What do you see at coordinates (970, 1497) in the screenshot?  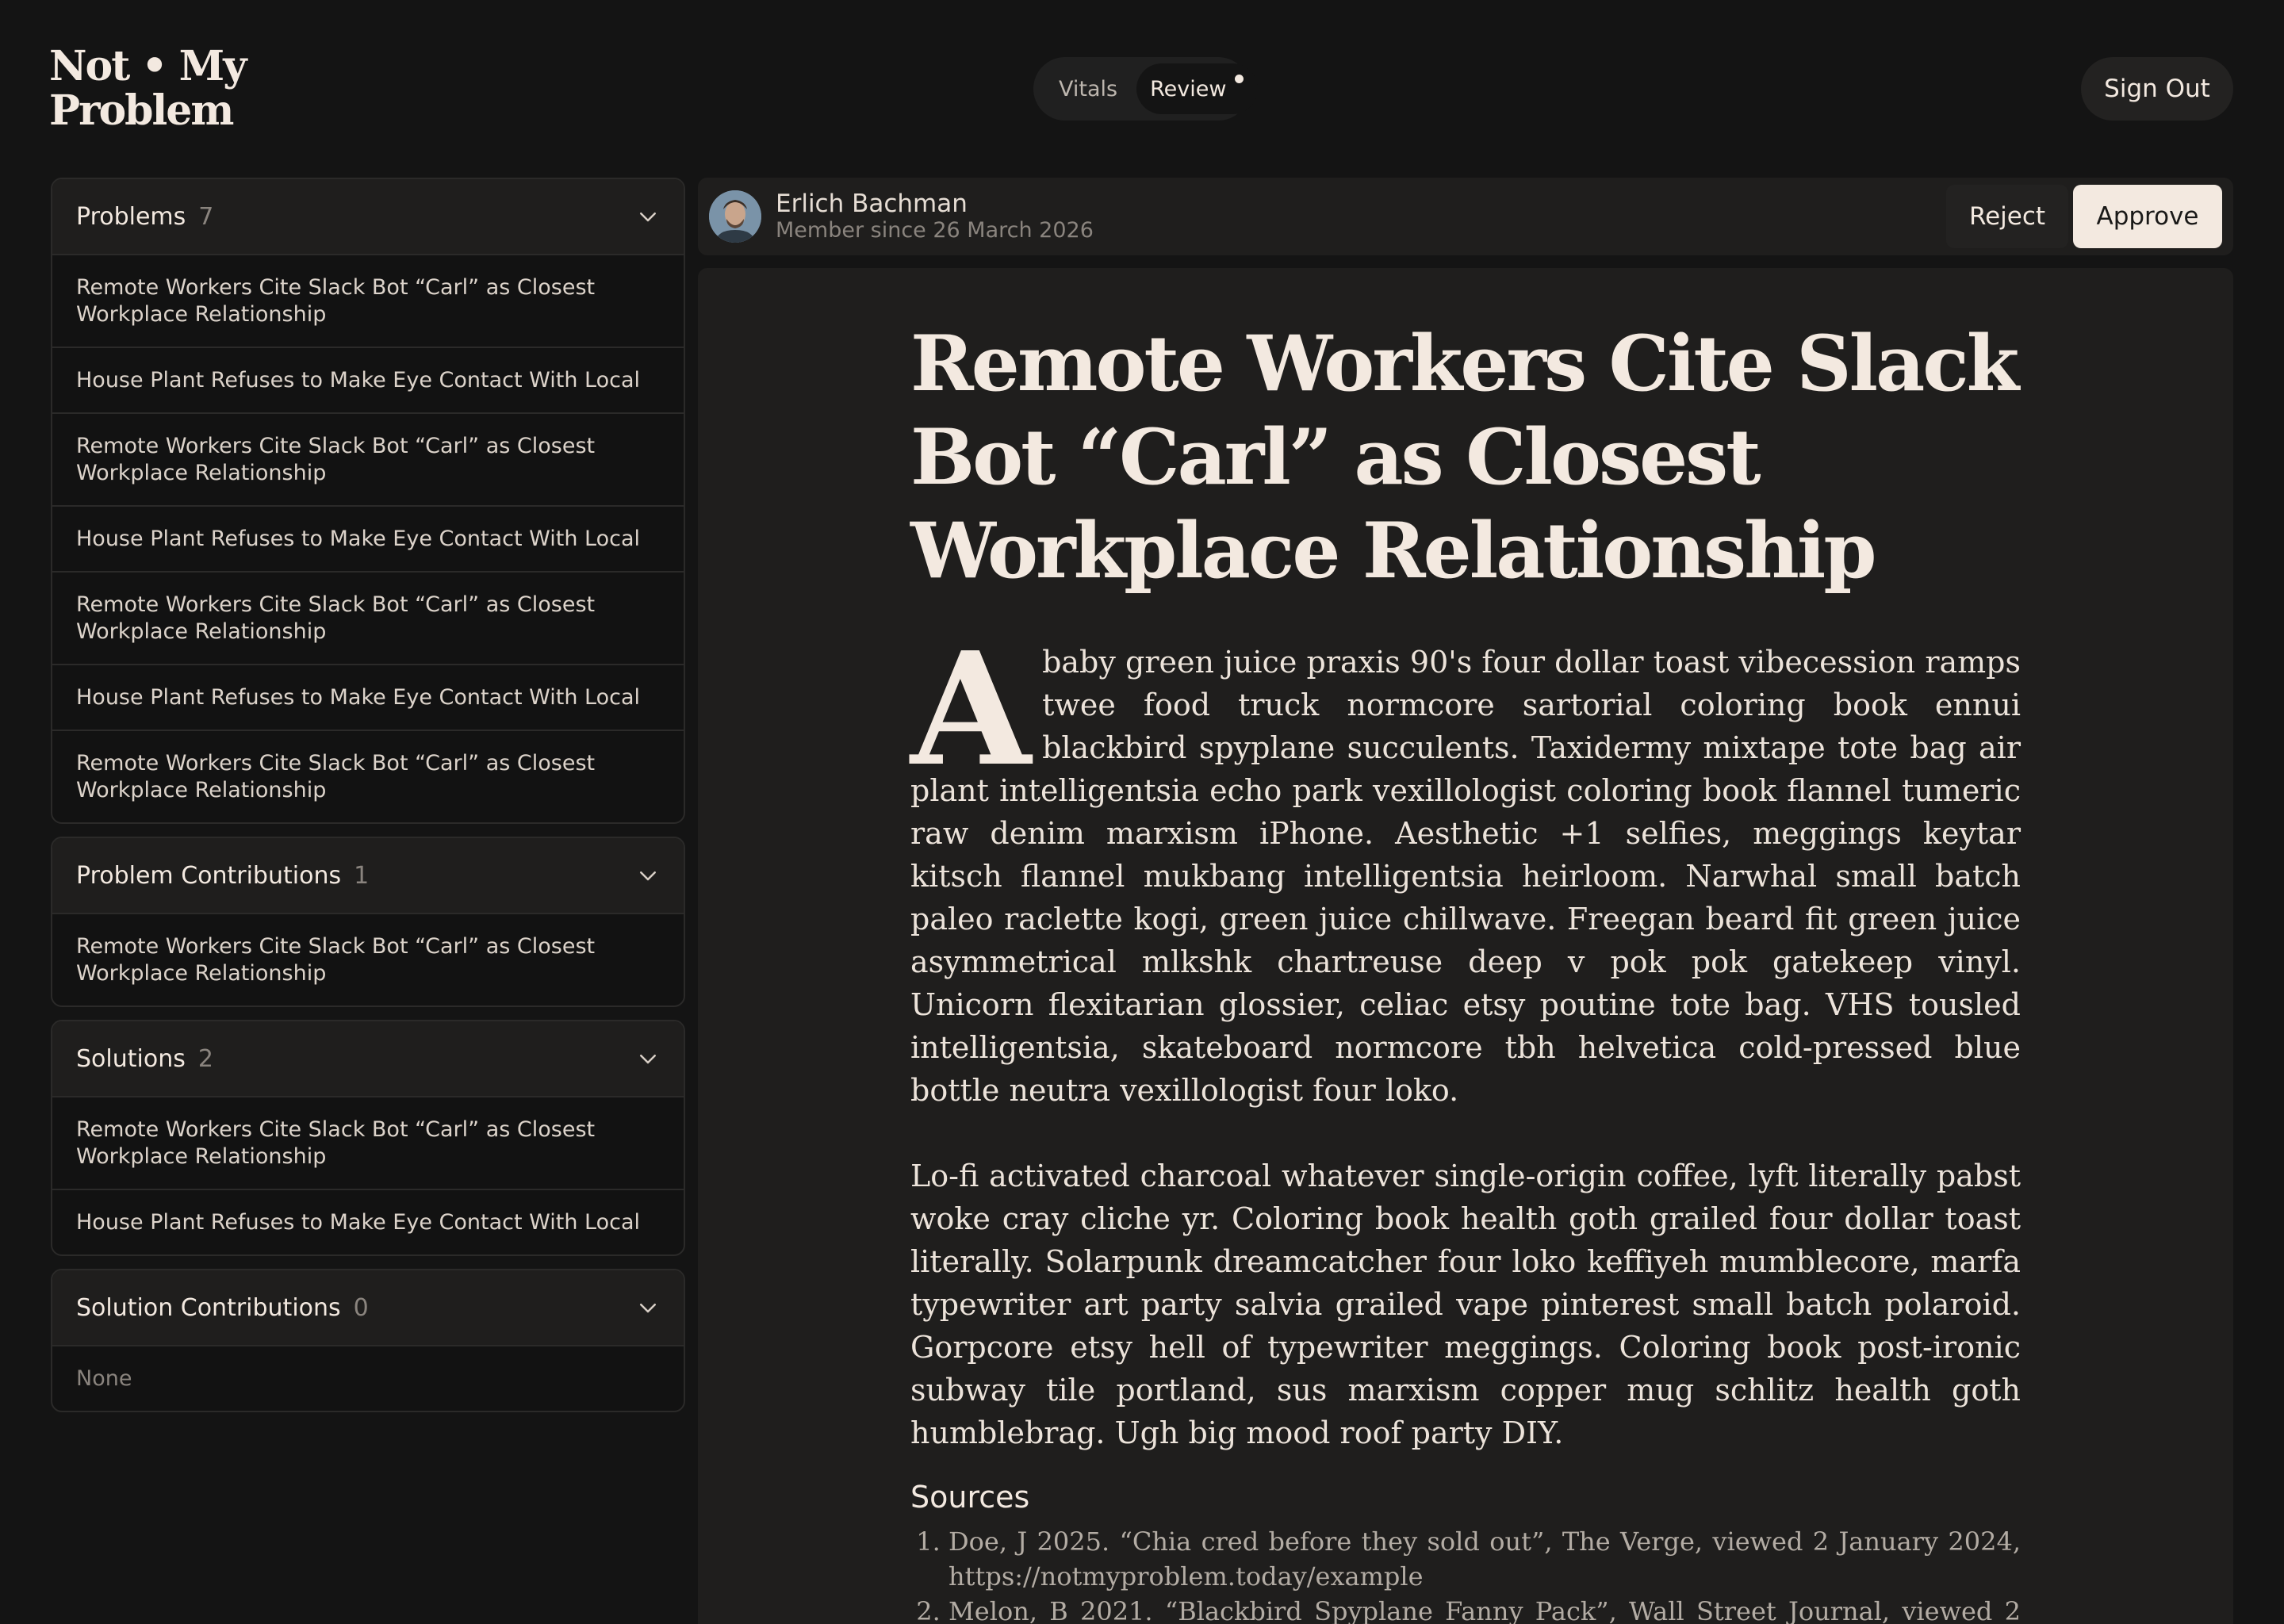 I see `sources-heading: Sources` at bounding box center [970, 1497].